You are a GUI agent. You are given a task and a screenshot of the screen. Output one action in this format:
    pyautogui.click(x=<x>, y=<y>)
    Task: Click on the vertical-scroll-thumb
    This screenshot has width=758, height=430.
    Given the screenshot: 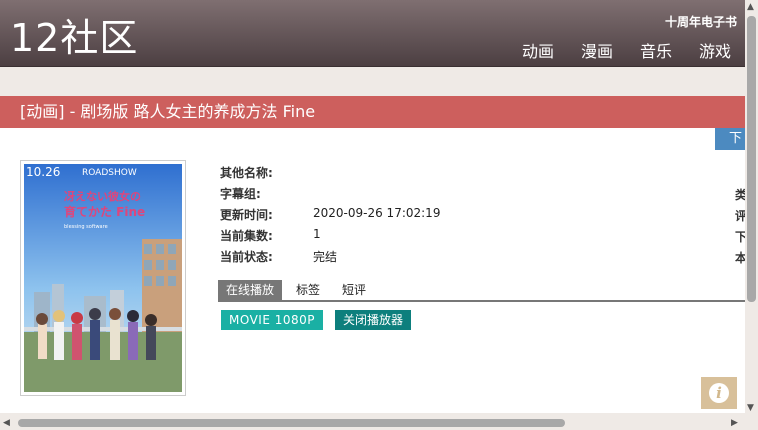 What is the action you would take?
    pyautogui.click(x=751, y=159)
    